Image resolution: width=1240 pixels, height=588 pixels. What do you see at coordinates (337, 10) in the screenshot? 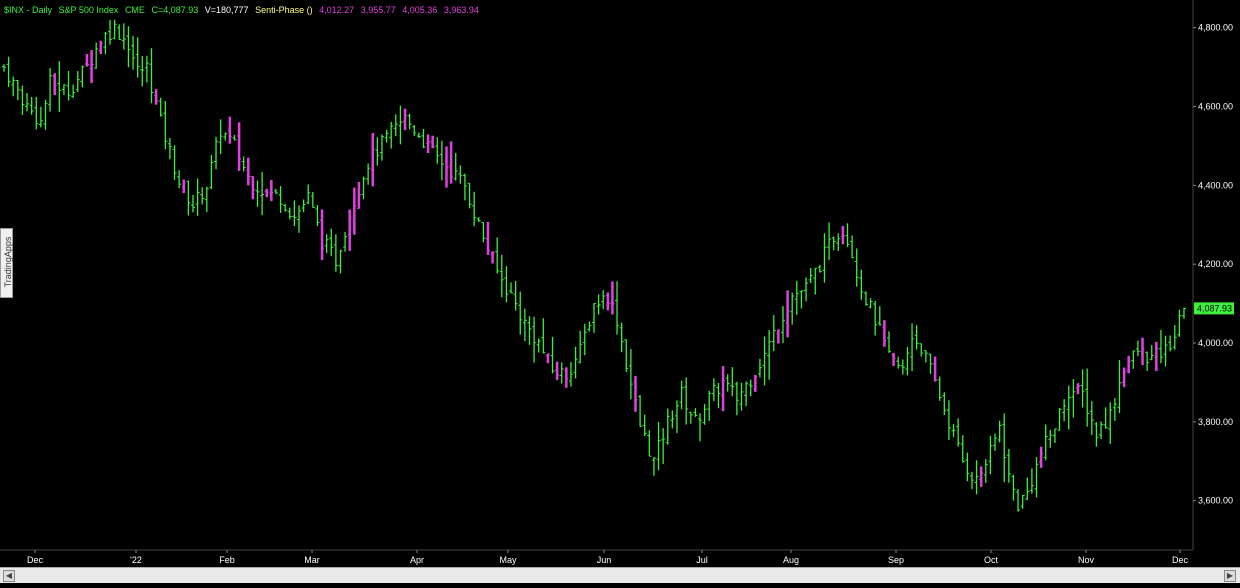
I see `indicator-value-1: 4,012.27` at bounding box center [337, 10].